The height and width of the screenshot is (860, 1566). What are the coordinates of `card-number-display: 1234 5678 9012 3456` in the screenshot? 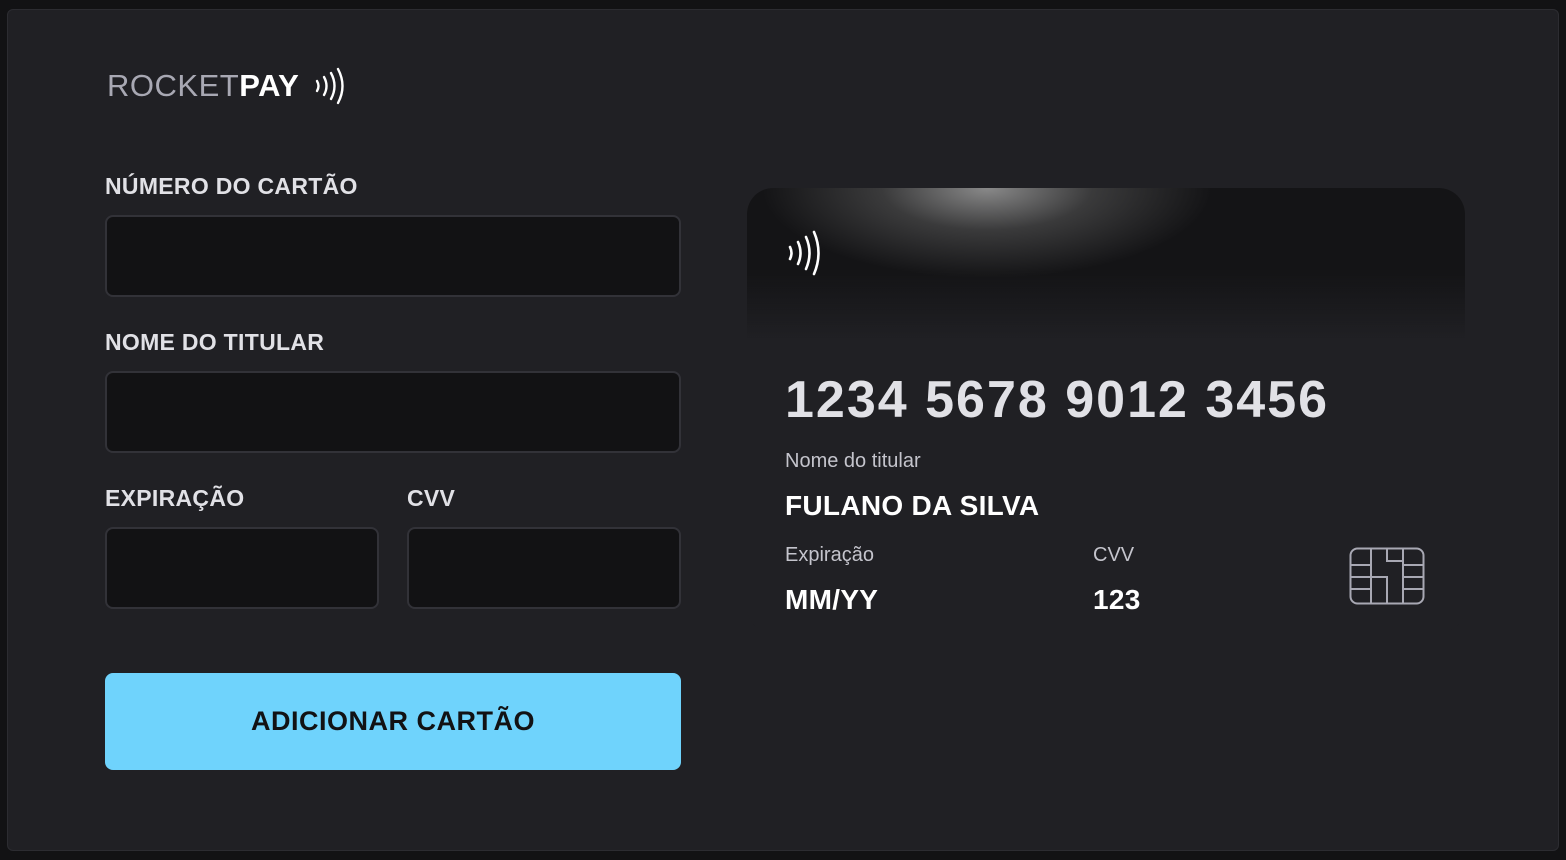 It's located at (1057, 400).